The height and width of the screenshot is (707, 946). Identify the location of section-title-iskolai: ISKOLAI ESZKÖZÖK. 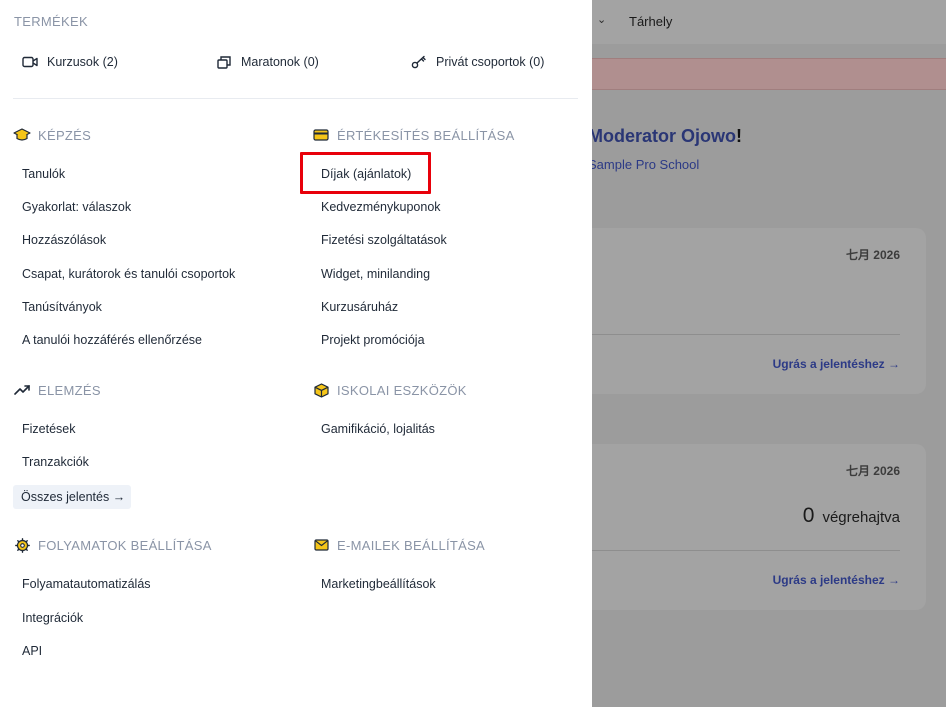
(389, 390).